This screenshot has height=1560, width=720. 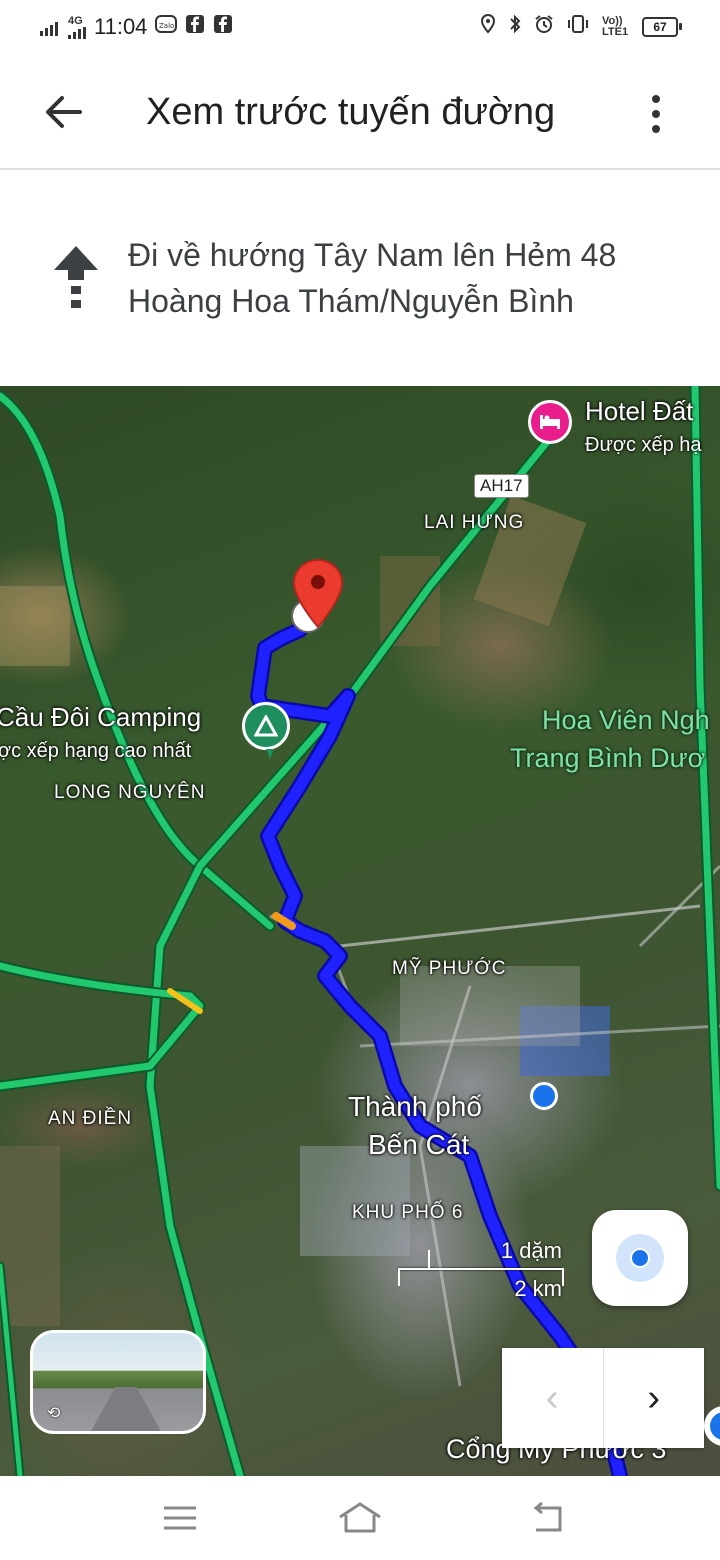 What do you see at coordinates (515, 26) in the screenshot?
I see `bluetooth-icon` at bounding box center [515, 26].